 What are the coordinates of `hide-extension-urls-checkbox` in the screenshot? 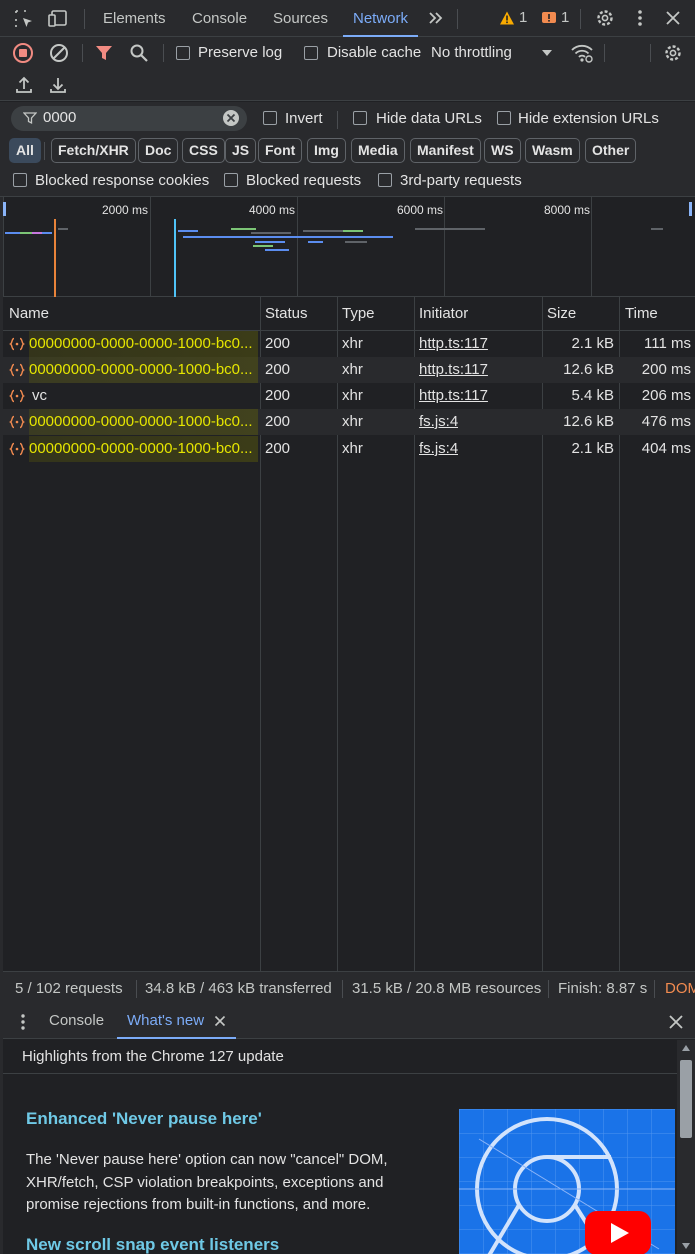 It's located at (504, 118).